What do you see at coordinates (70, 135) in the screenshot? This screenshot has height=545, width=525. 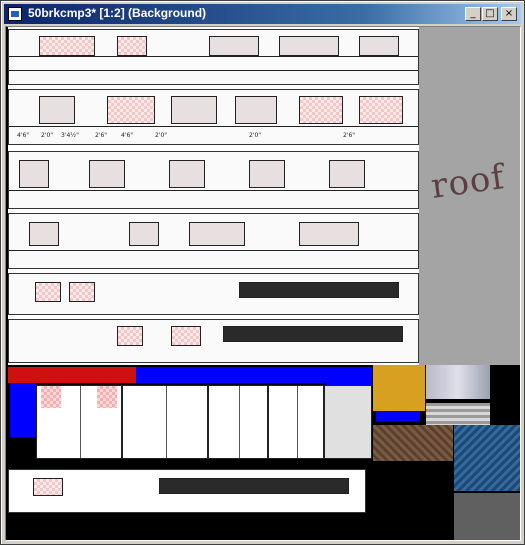 I see `dimension-label: 3'4½"` at bounding box center [70, 135].